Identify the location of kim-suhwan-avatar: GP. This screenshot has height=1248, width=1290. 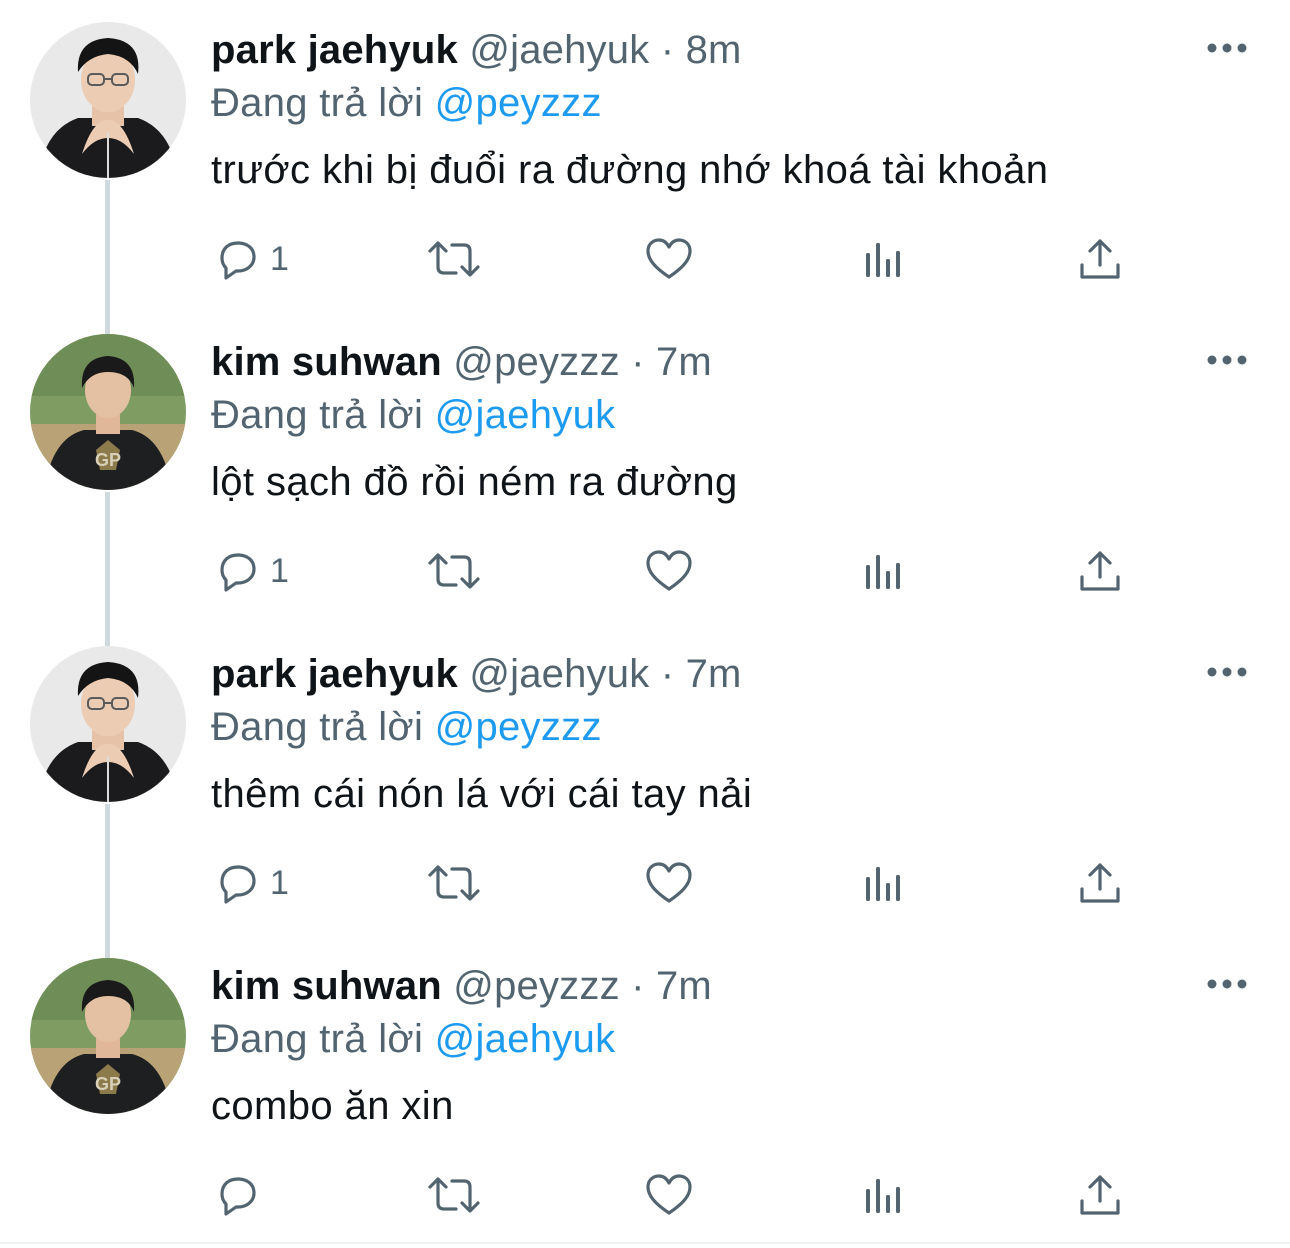
(108, 412).